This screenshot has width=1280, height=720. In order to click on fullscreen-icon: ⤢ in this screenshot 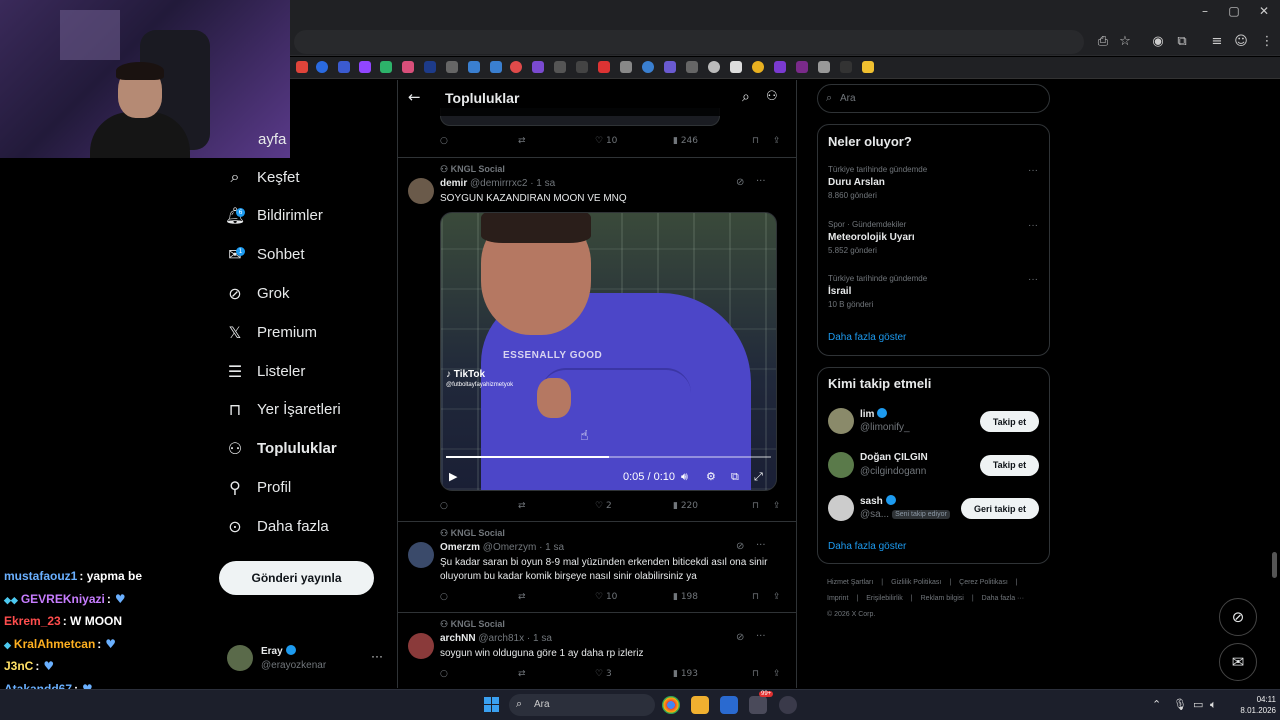, I will do `click(758, 477)`.